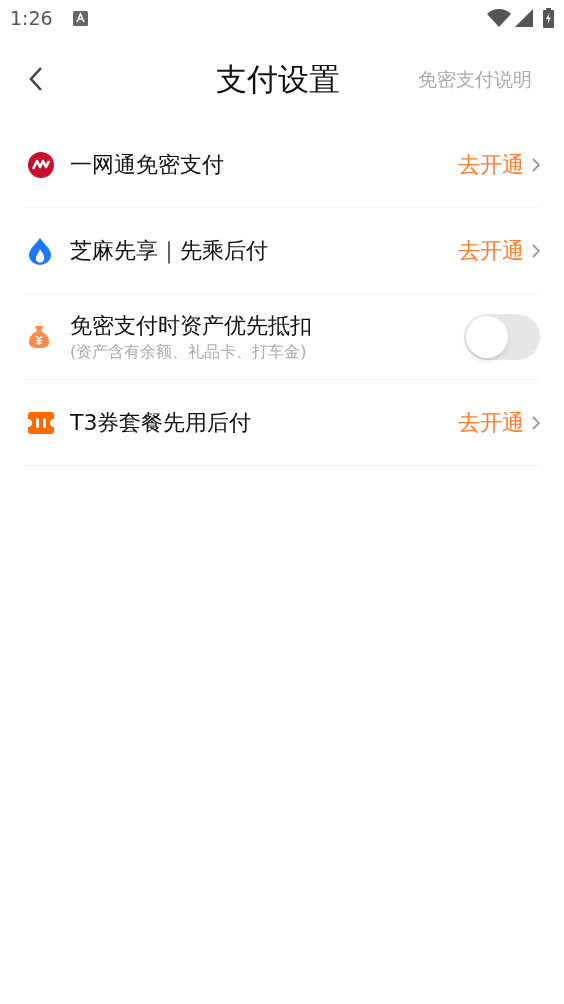 The width and height of the screenshot is (564, 1004). I want to click on zigzag-logo-icon, so click(41, 164).